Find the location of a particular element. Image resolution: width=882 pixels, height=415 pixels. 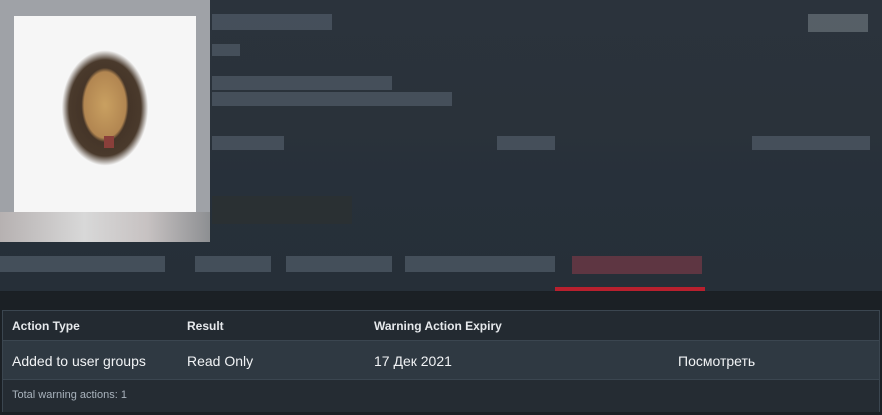

header-expiry: Warning Action Expiry is located at coordinates (438, 326).